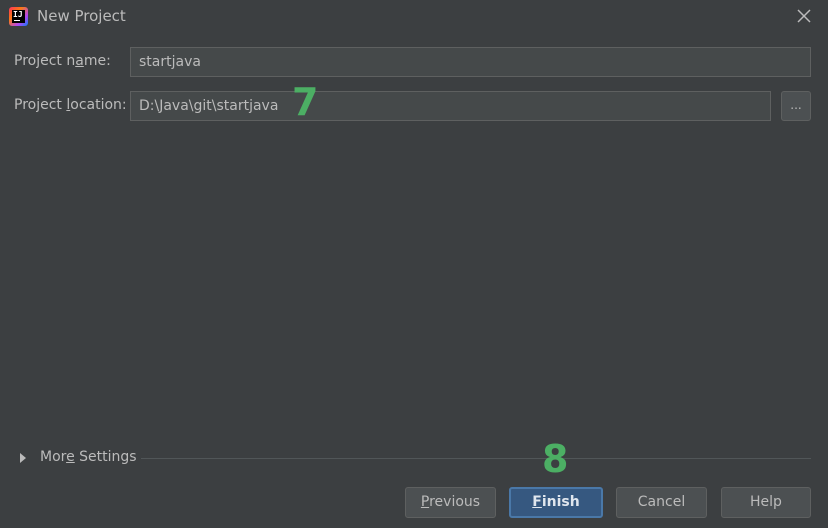 Image resolution: width=828 pixels, height=528 pixels. What do you see at coordinates (661, 502) in the screenshot?
I see `cancel-button: Cancel` at bounding box center [661, 502].